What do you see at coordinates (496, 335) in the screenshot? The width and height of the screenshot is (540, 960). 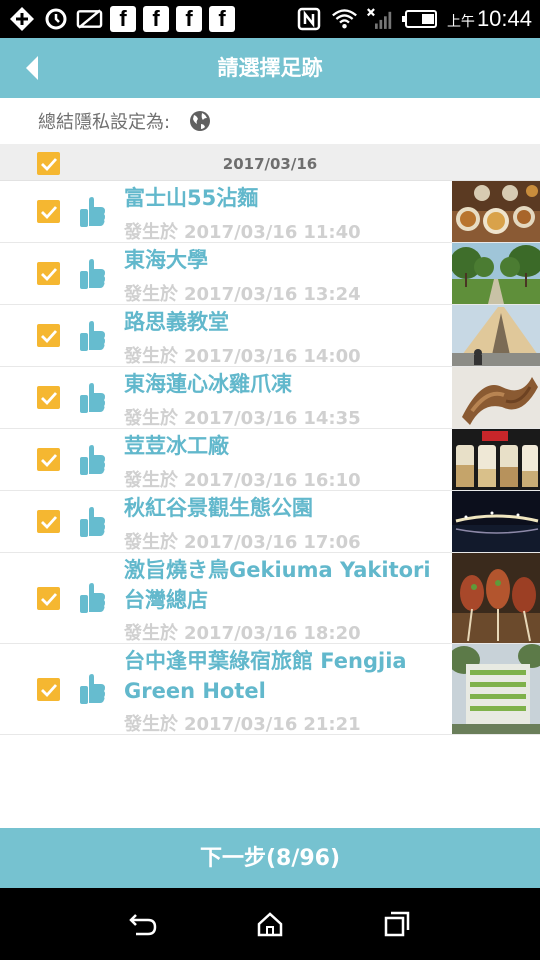 I see `chapel-photo` at bounding box center [496, 335].